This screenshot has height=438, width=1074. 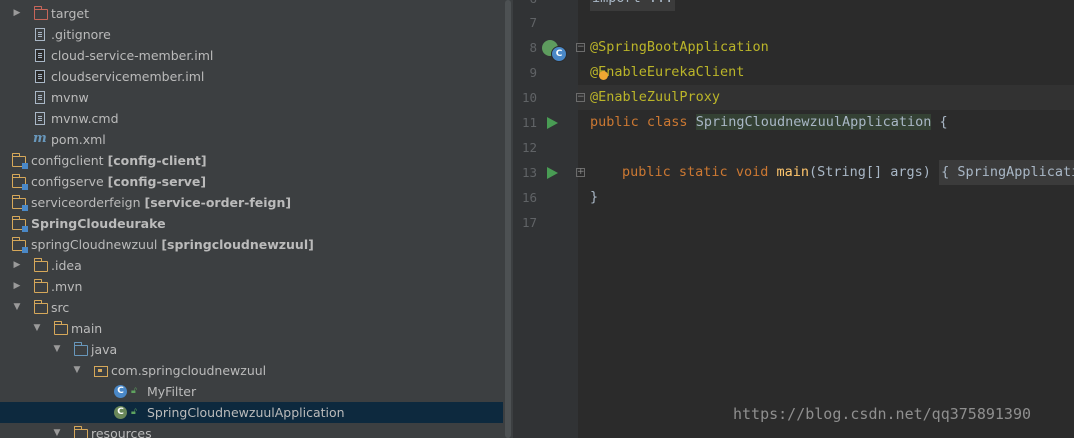 I want to click on watermark-text: https://blog.csdn.net/qq375891390, so click(x=882, y=414).